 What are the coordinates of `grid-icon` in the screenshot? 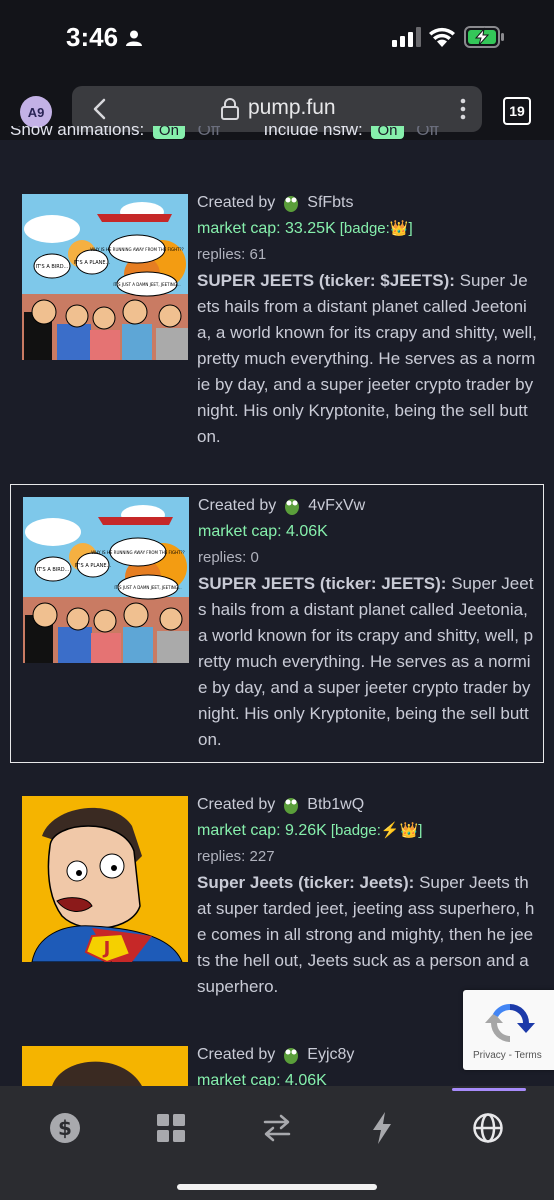 It's located at (171, 1128).